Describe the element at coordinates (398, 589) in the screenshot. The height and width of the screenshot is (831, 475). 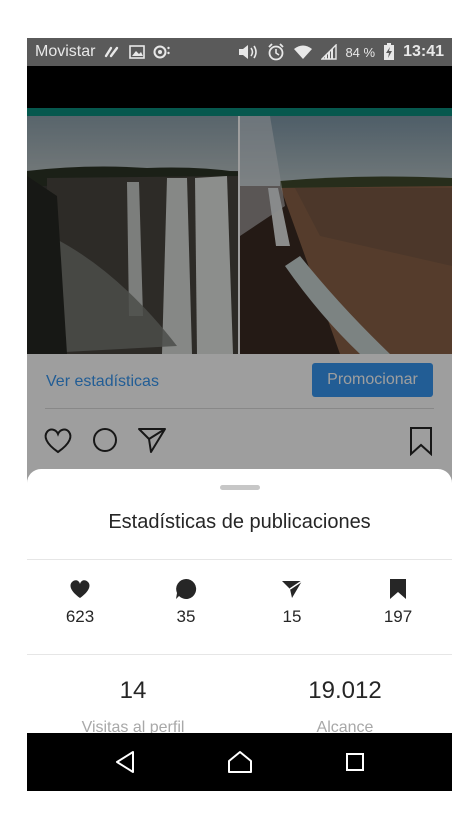
I see `bookmark-icon` at that location.